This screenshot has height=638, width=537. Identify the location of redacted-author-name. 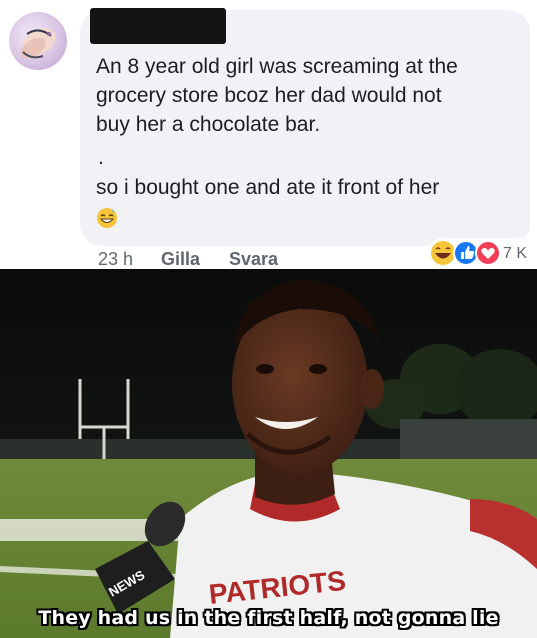
(158, 26).